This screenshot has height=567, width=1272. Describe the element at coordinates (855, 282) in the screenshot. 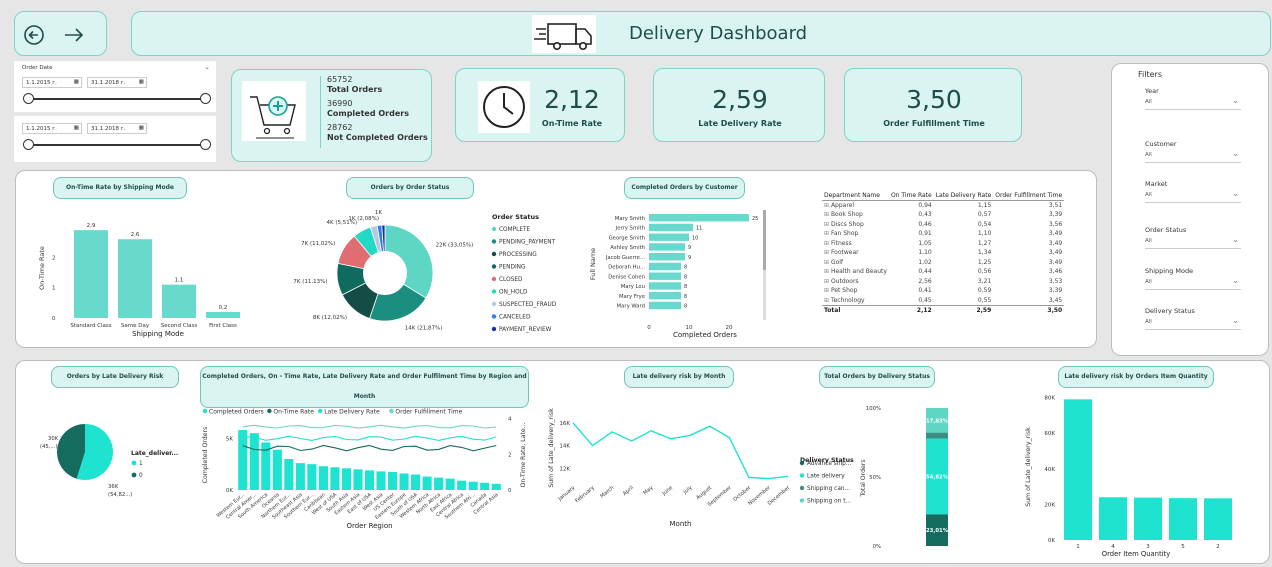

I see `department-name-cell: ⊞ Outdoors` at that location.